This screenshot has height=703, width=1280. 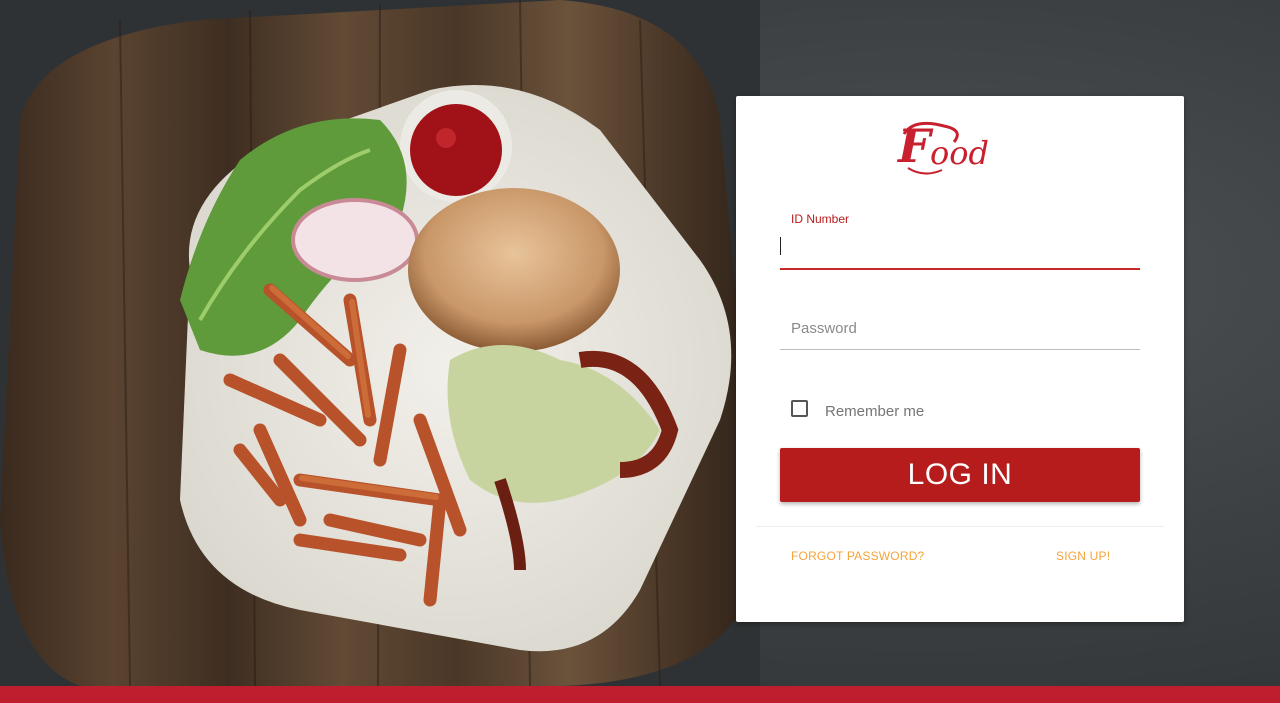 I want to click on divider, so click(x=960, y=526).